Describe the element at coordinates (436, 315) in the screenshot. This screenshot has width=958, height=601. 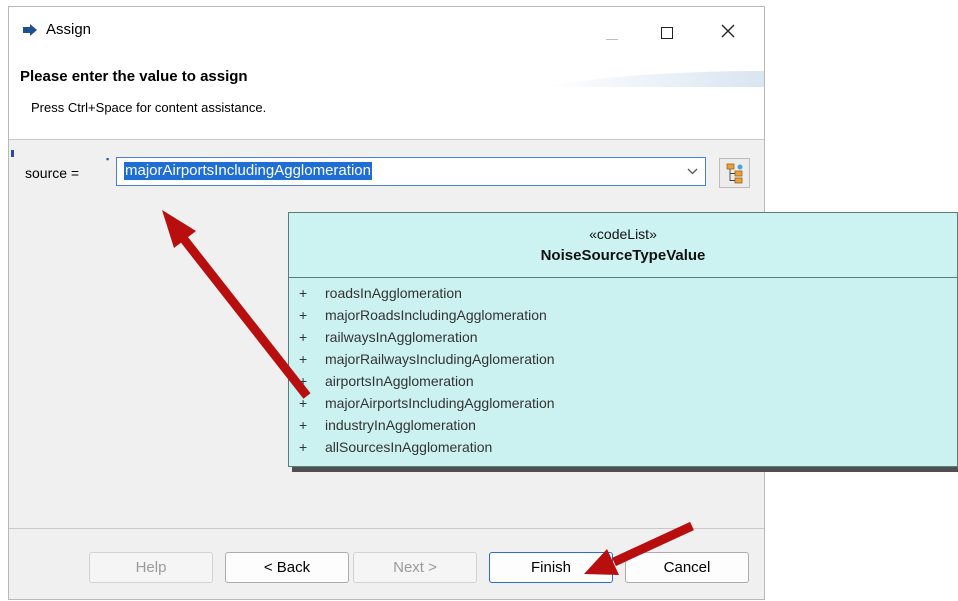
I see `uml-value-label: majorRoadsIncludingAgglomeration` at that location.